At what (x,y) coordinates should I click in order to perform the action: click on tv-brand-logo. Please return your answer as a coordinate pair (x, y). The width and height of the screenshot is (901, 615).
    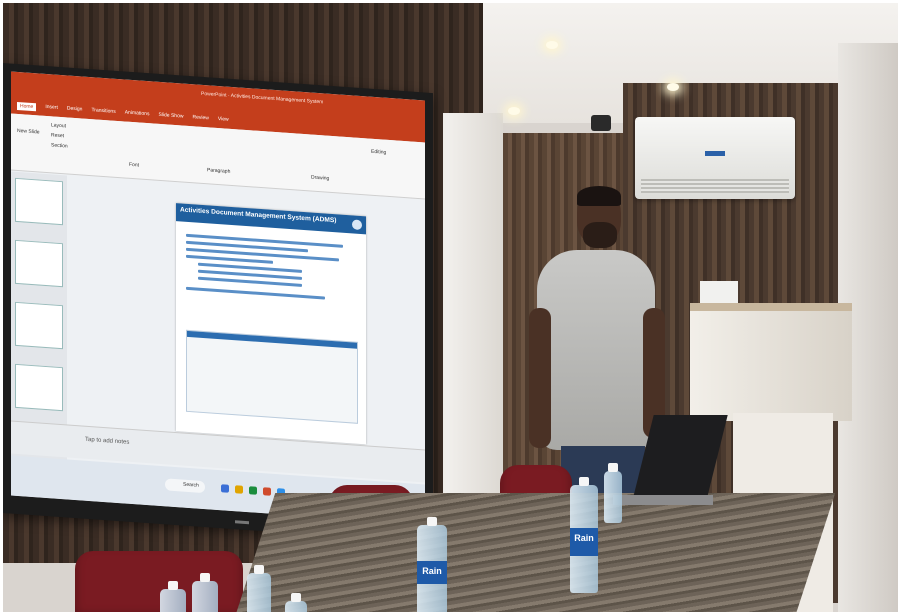
    Looking at the image, I should click on (242, 522).